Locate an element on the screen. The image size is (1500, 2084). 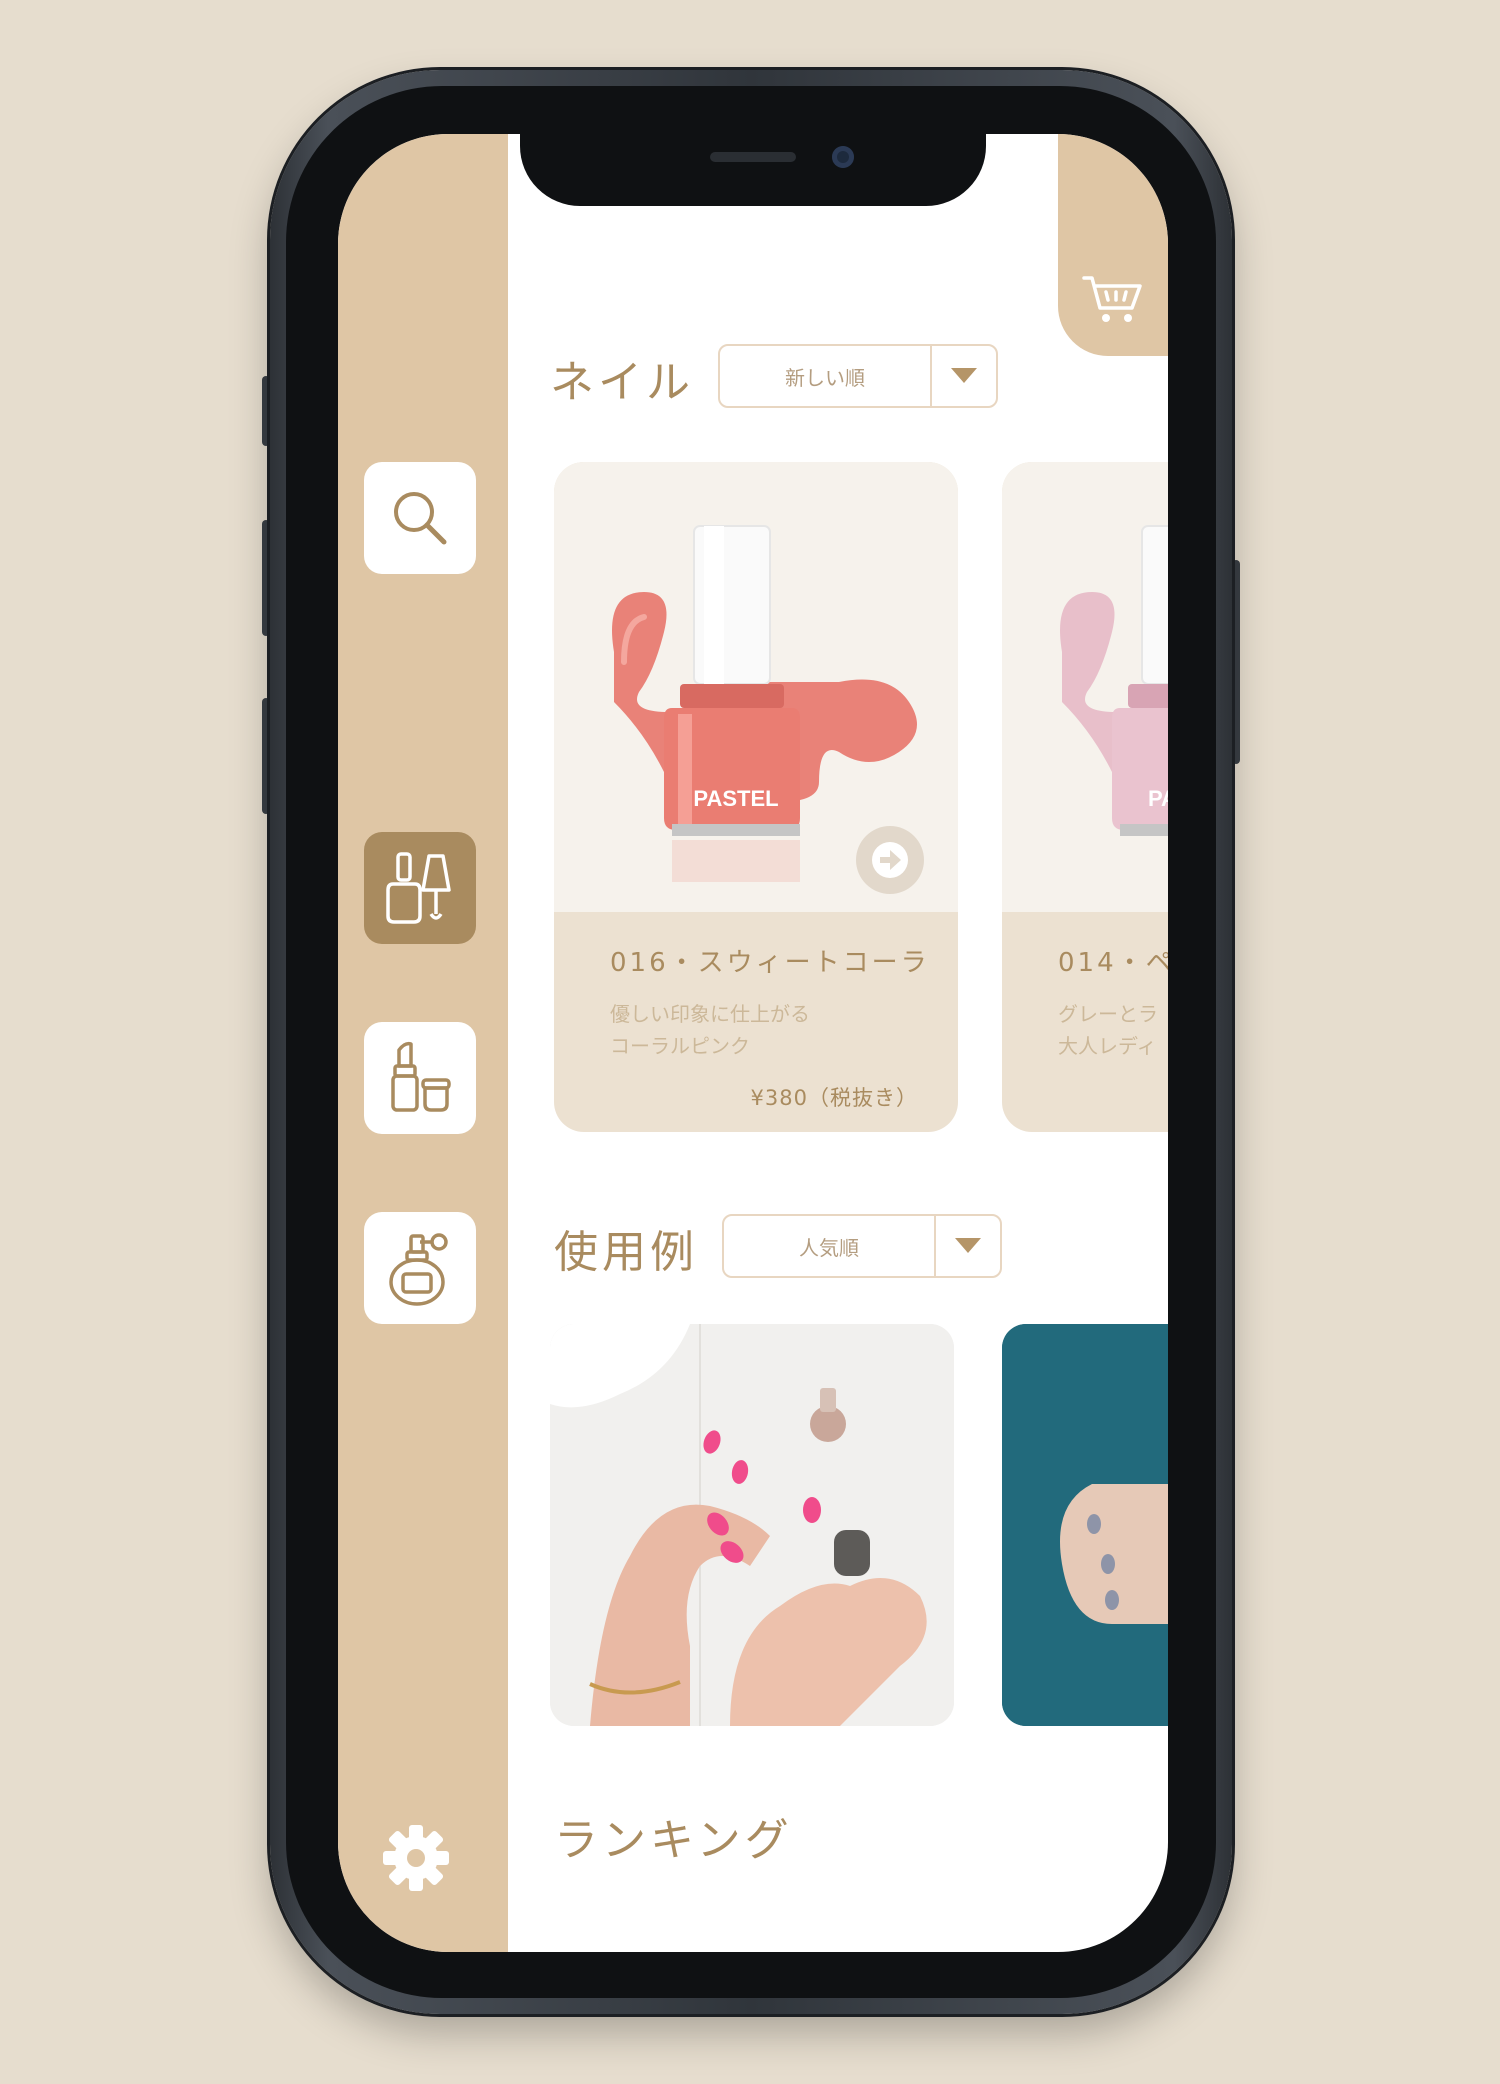
sidebar-item-nail is located at coordinates (420, 888).